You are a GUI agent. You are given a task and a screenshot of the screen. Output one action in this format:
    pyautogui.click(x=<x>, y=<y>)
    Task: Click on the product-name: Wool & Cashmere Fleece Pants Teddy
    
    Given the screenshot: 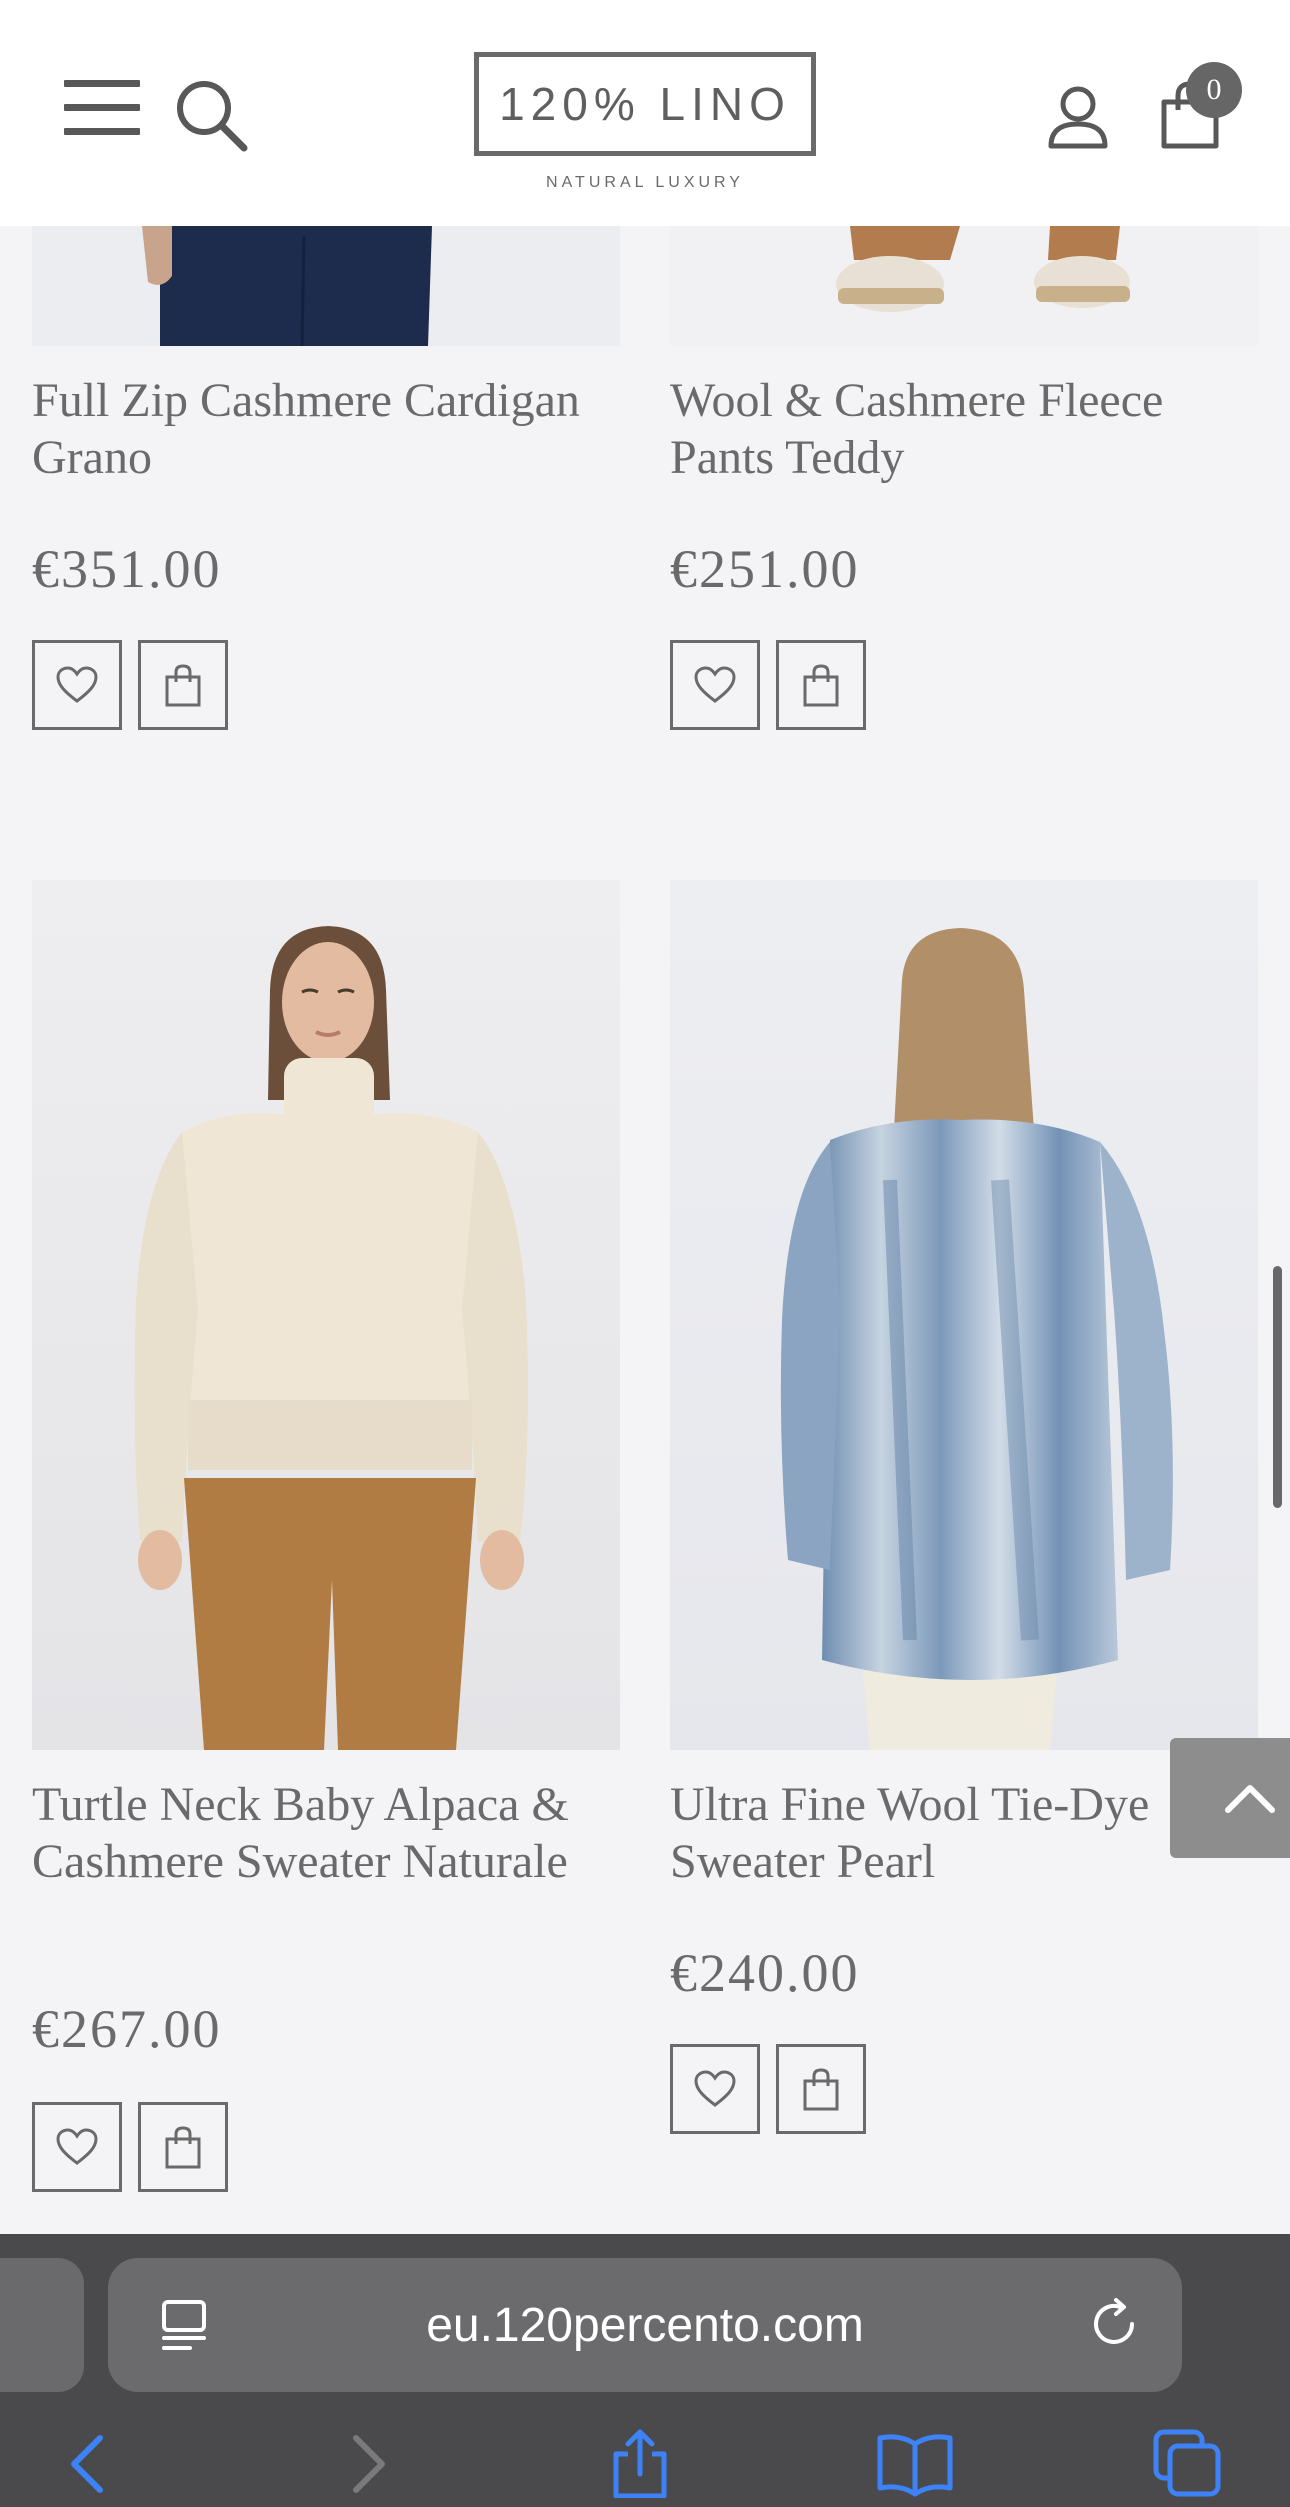 What is the action you would take?
    pyautogui.click(x=960, y=429)
    